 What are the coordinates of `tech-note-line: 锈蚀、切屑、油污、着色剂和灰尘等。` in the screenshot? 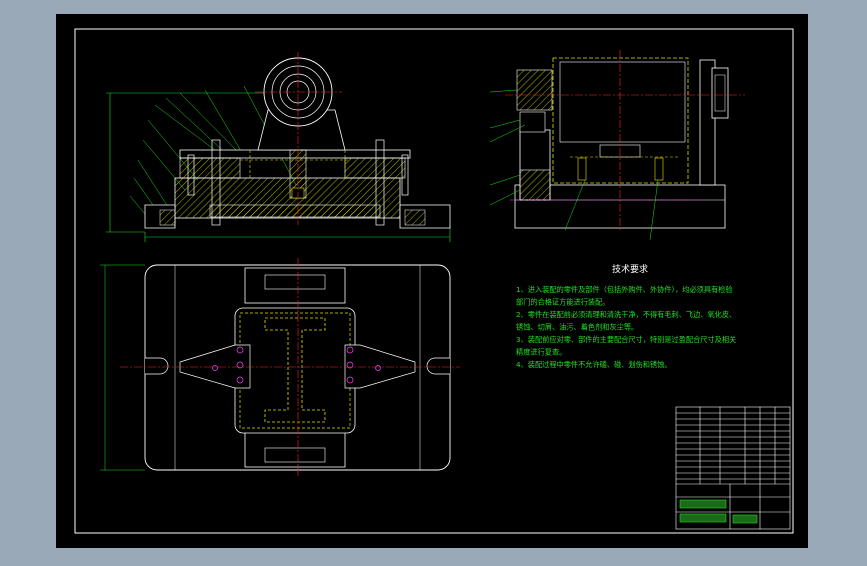 It's located at (577, 327).